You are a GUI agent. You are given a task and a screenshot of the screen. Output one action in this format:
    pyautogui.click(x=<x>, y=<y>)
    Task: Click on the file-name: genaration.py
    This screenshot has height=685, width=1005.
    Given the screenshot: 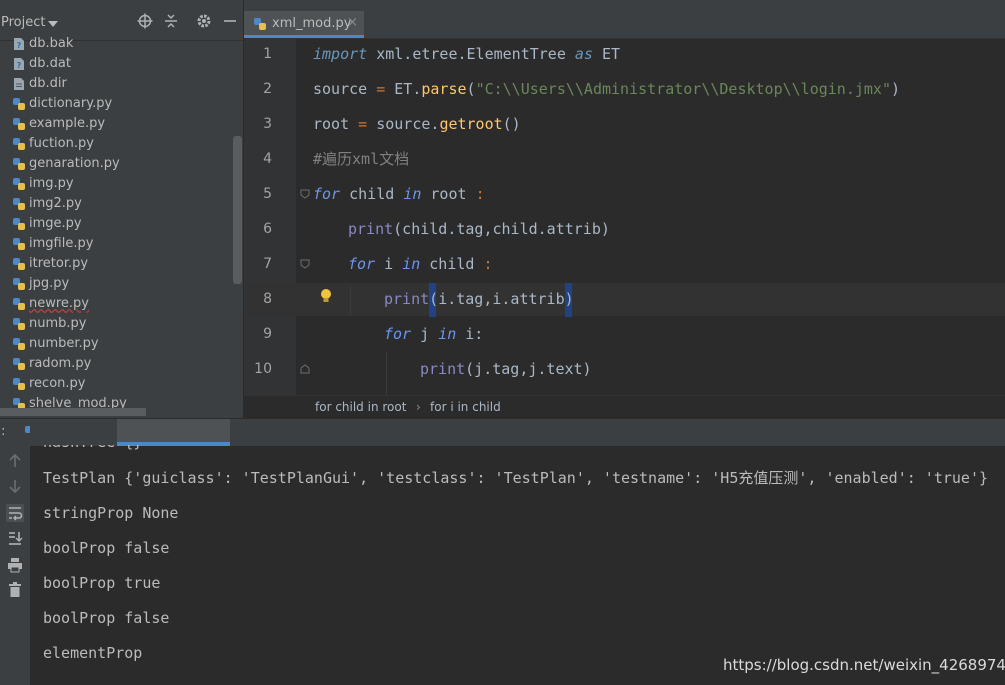 What is the action you would take?
    pyautogui.click(x=74, y=163)
    